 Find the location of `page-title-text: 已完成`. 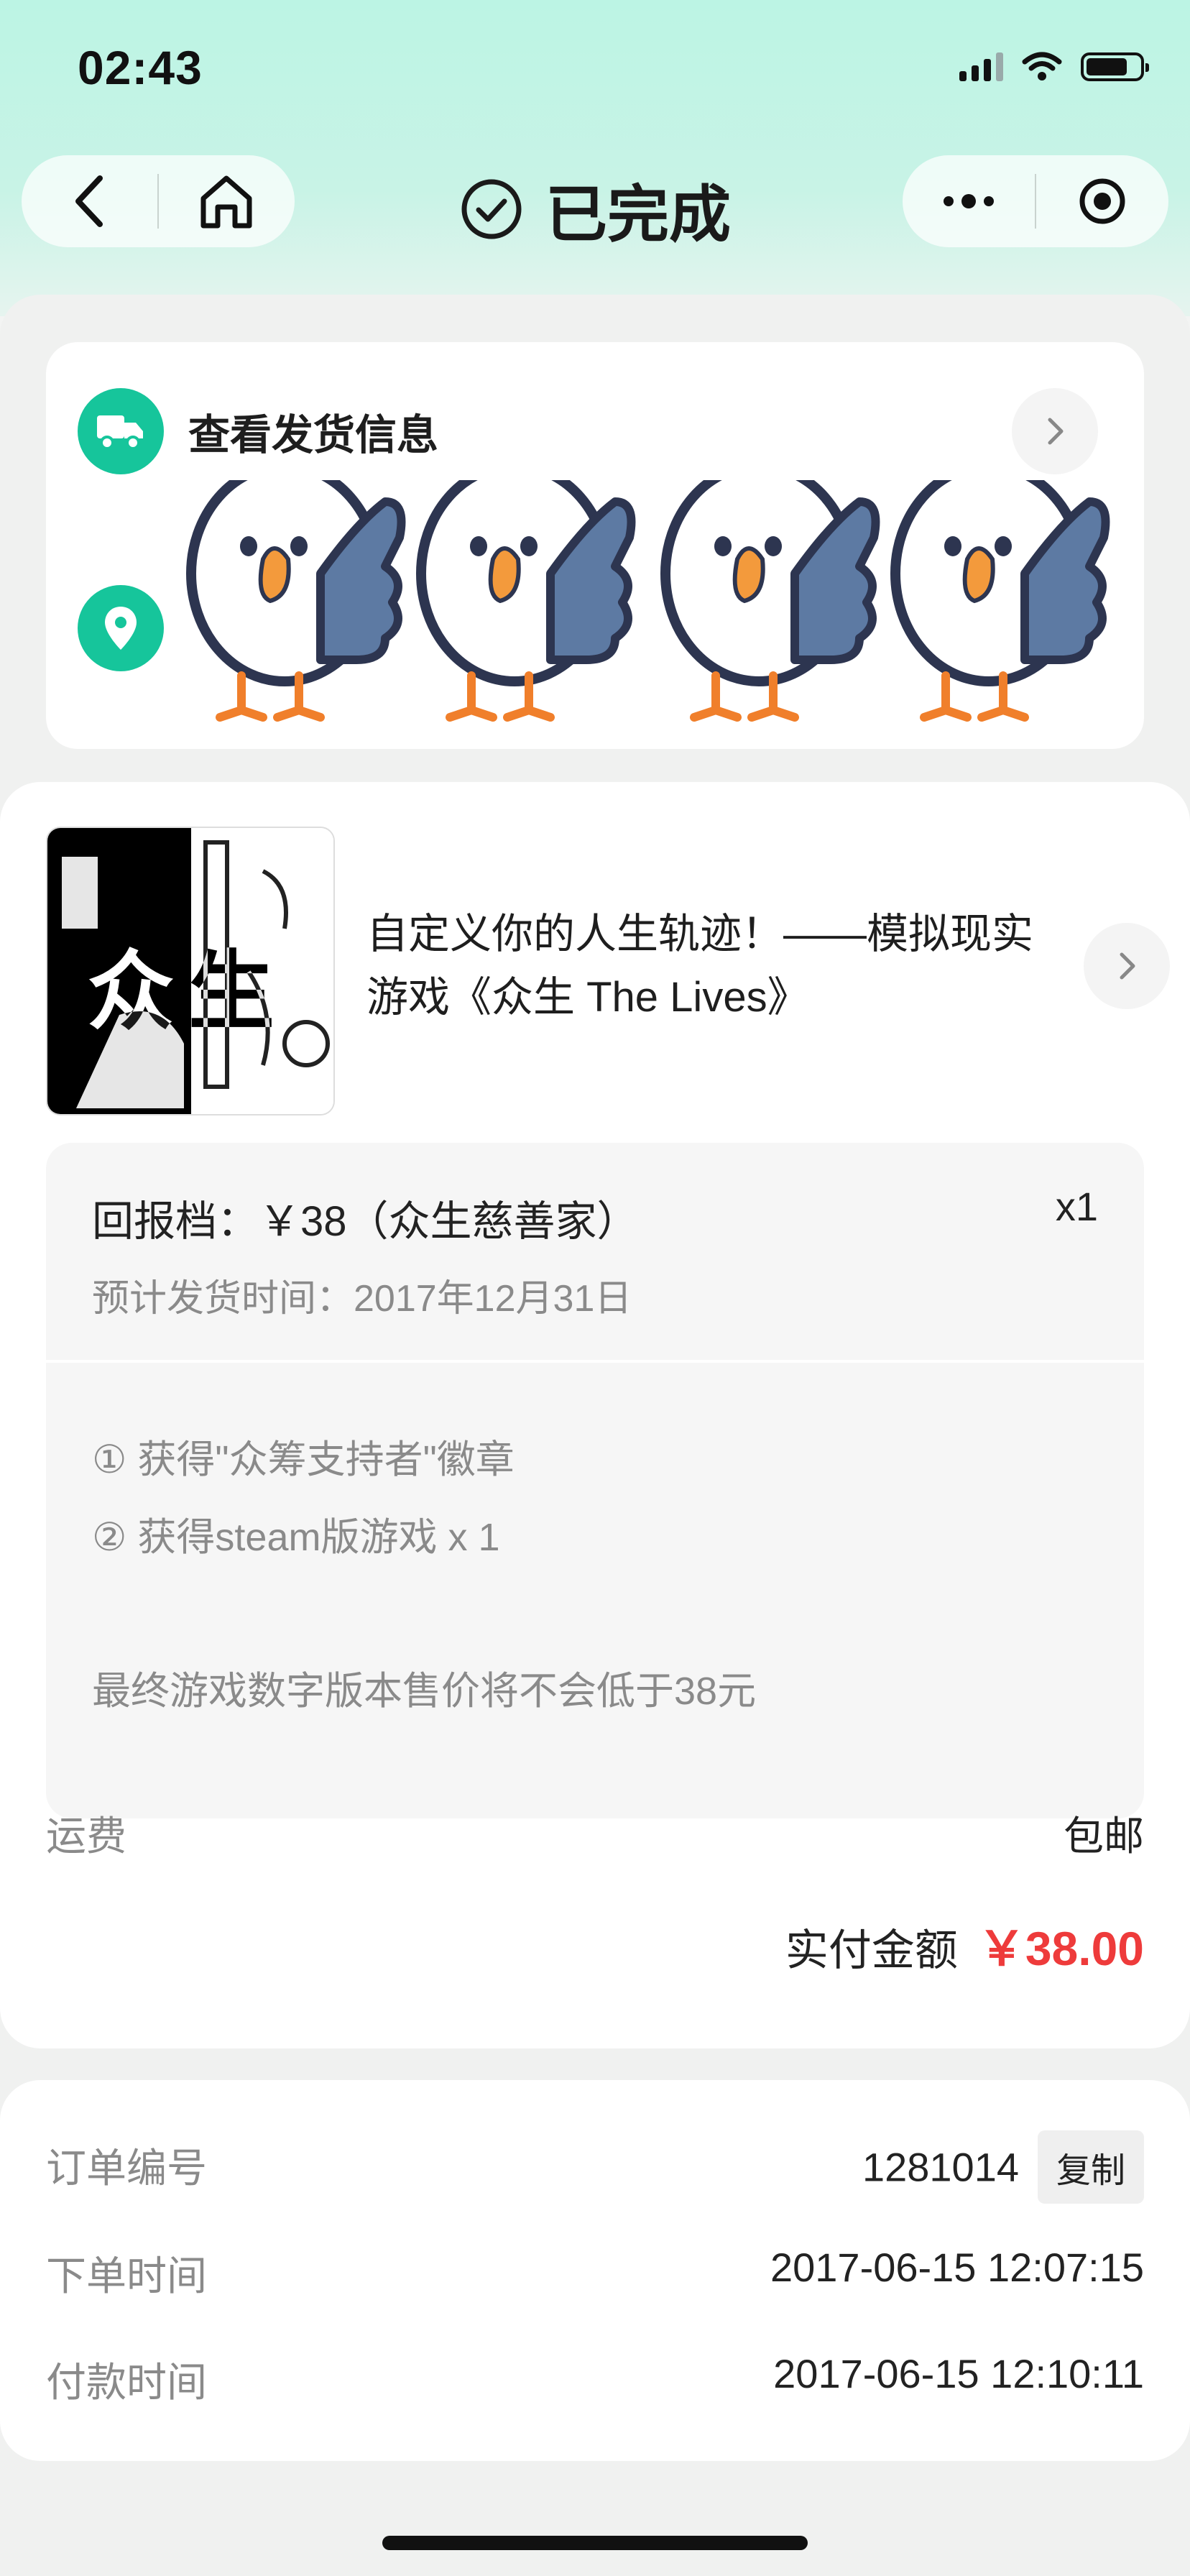

page-title-text: 已完成 is located at coordinates (638, 214).